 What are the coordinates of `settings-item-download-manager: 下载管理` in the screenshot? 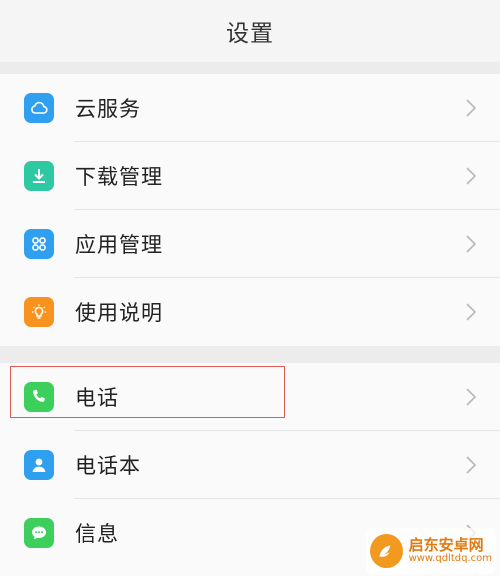 It's located at (250, 176).